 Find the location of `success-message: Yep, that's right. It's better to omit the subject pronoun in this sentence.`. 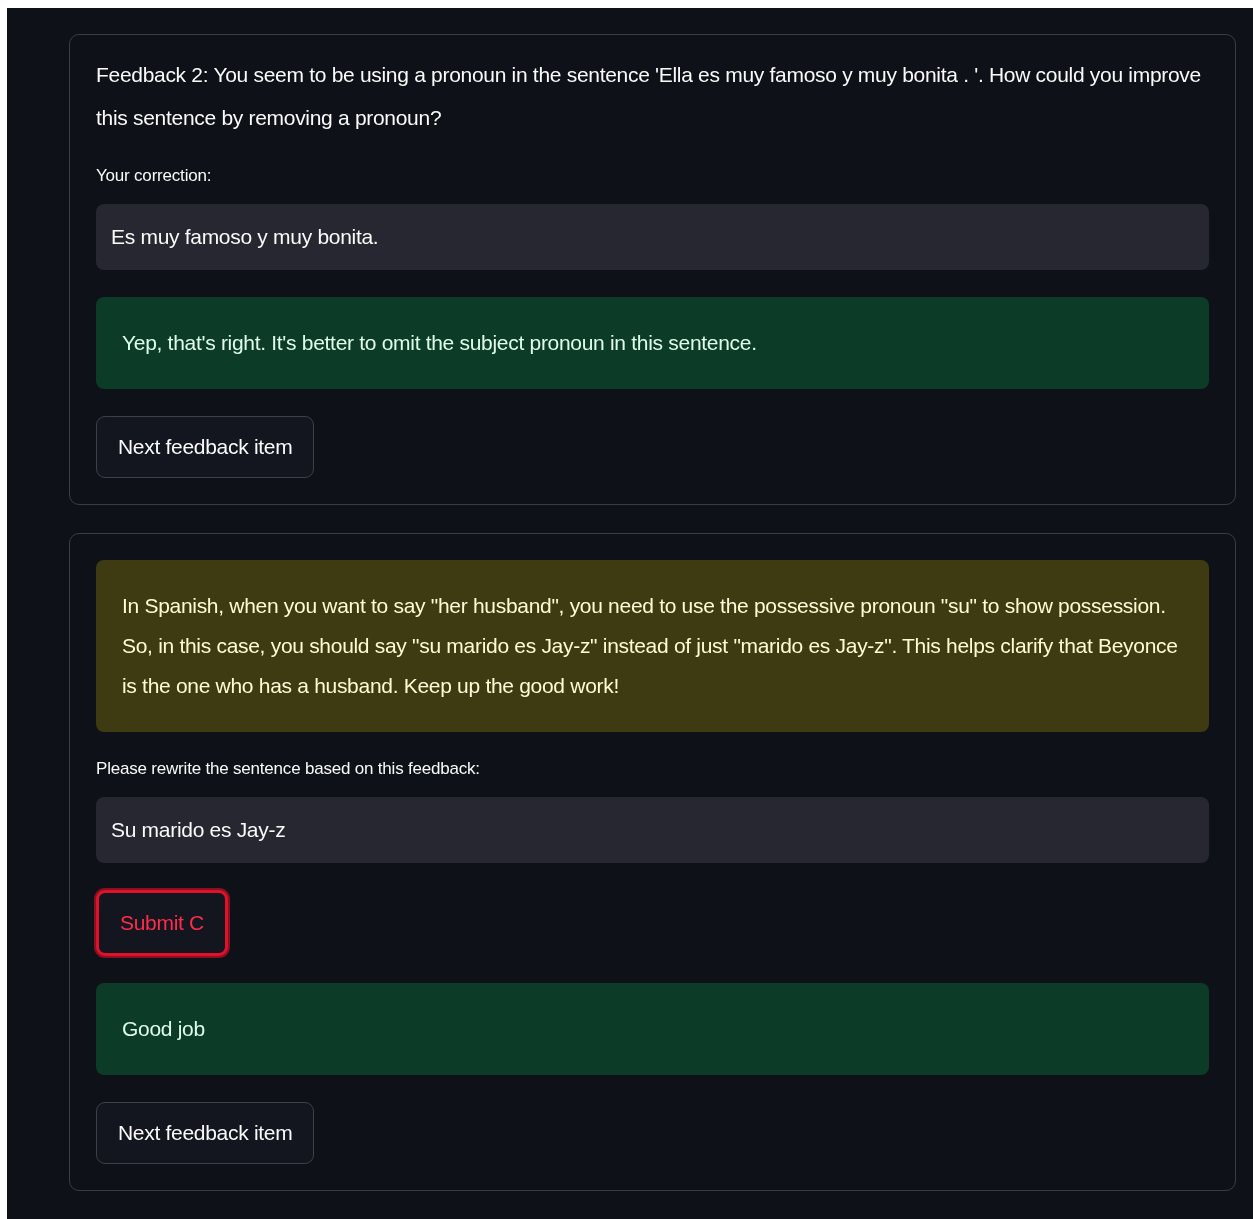

success-message: Yep, that's right. It's better to omit the subject pronoun in this sentence. is located at coordinates (652, 343).